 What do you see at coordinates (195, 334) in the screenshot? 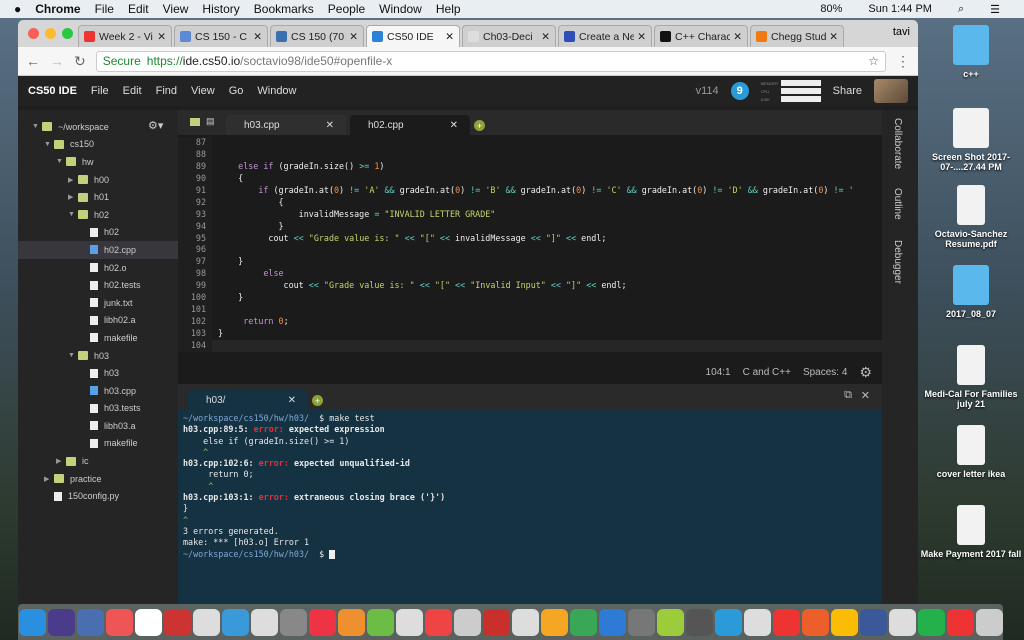
I see `line-number: 103` at bounding box center [195, 334].